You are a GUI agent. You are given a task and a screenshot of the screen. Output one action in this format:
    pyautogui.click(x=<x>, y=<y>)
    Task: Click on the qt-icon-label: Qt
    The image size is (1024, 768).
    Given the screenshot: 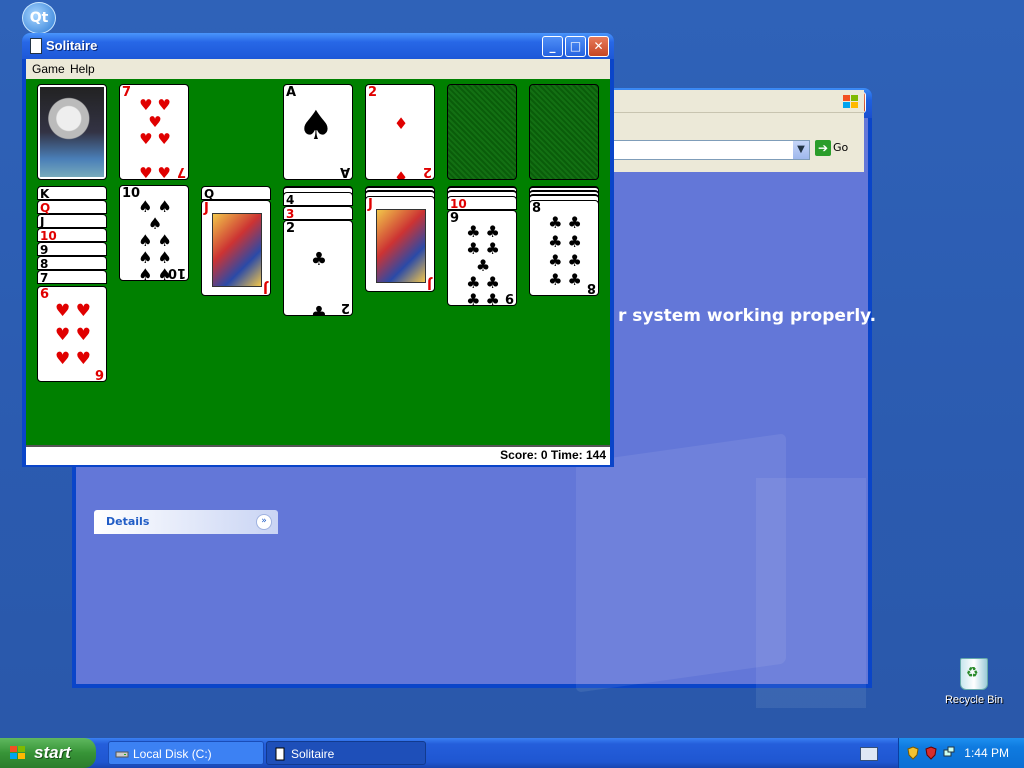 What is the action you would take?
    pyautogui.click(x=39, y=18)
    